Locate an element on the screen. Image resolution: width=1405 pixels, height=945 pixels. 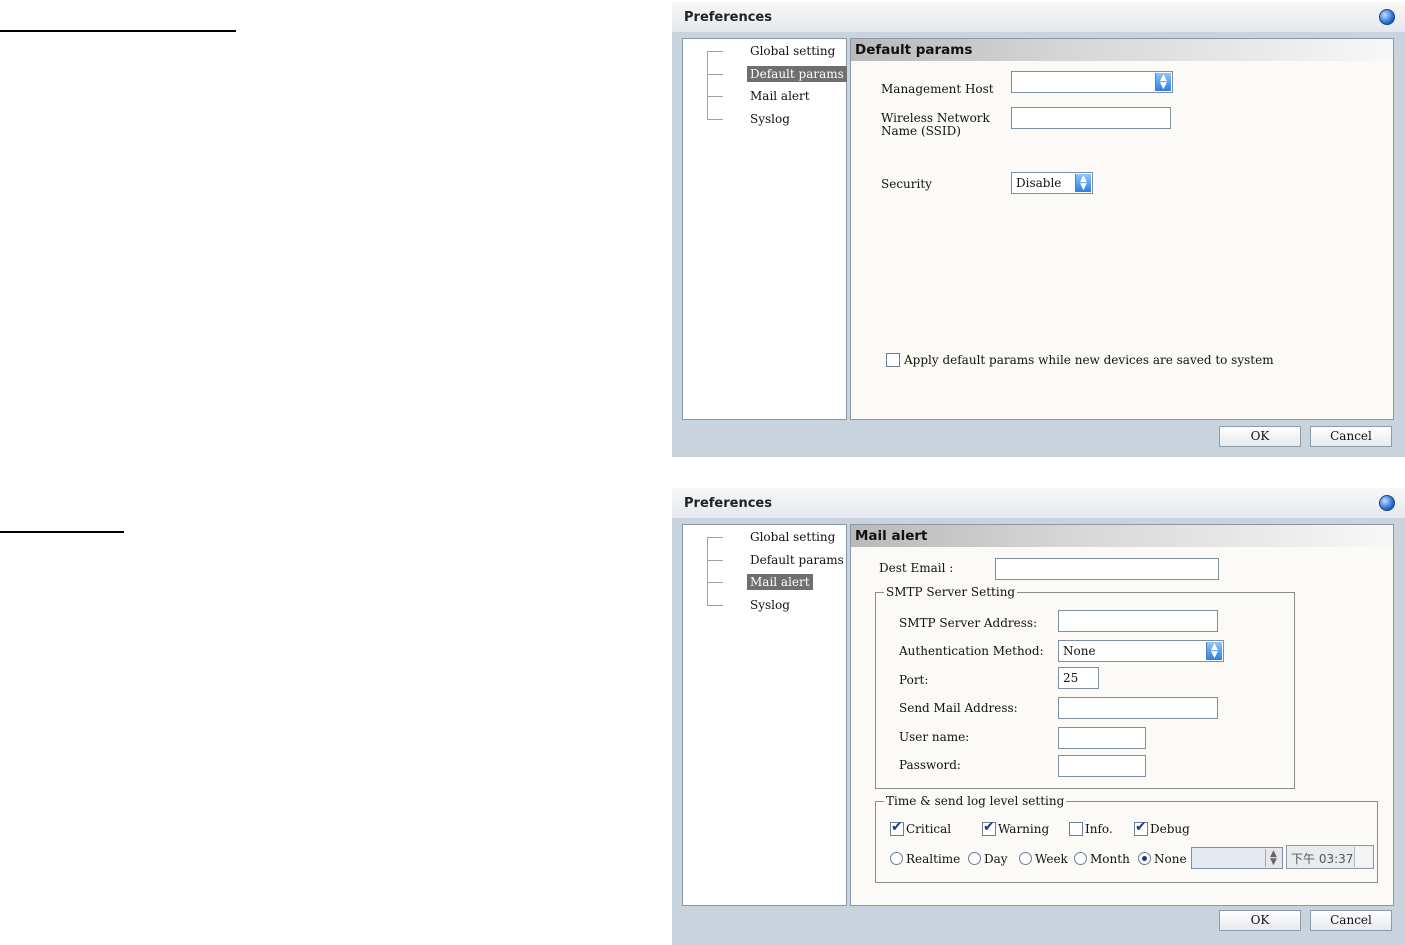
realtime-label: Realtime is located at coordinates (933, 859).